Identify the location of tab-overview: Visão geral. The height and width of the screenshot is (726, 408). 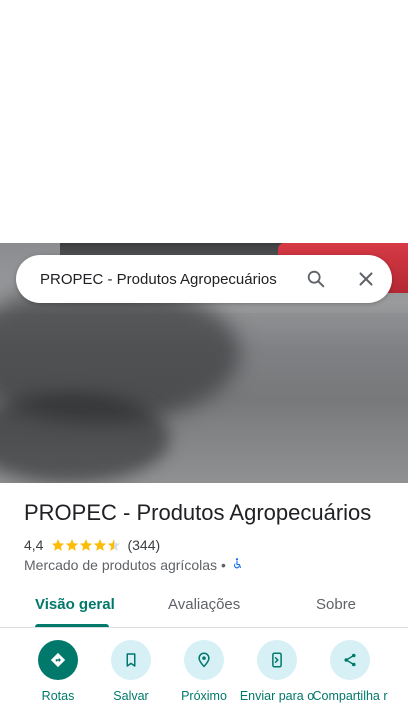
(75, 604).